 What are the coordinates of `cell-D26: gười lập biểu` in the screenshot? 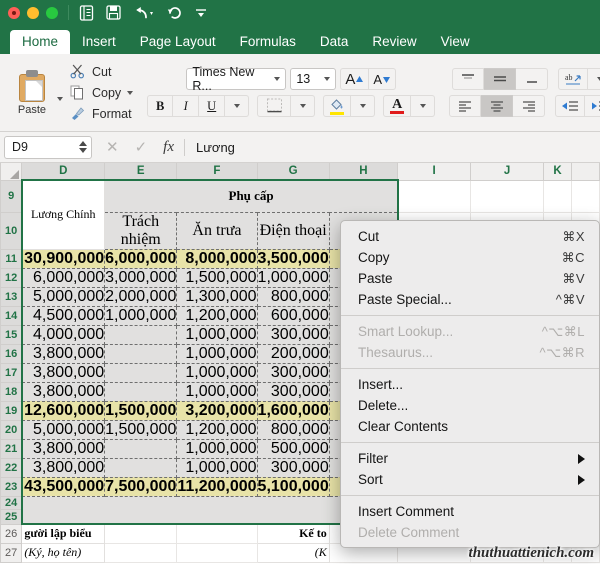 It's located at (63, 533).